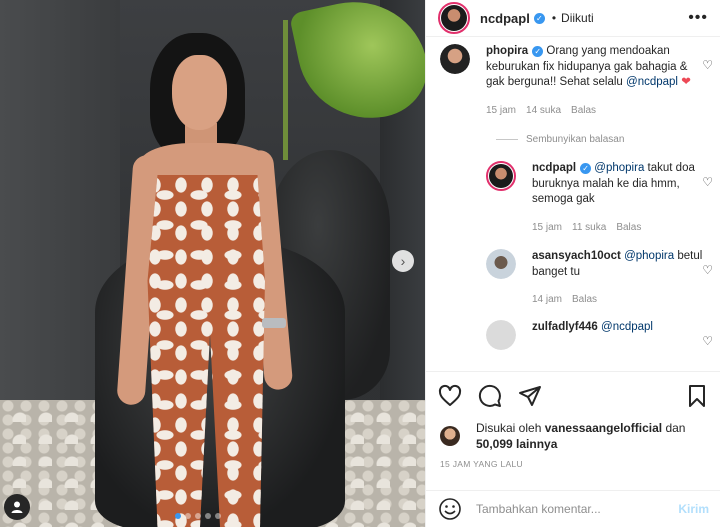 Image resolution: width=720 pixels, height=527 pixels. What do you see at coordinates (652, 82) in the screenshot?
I see `comment-mention-link: @ncdpapl` at bounding box center [652, 82].